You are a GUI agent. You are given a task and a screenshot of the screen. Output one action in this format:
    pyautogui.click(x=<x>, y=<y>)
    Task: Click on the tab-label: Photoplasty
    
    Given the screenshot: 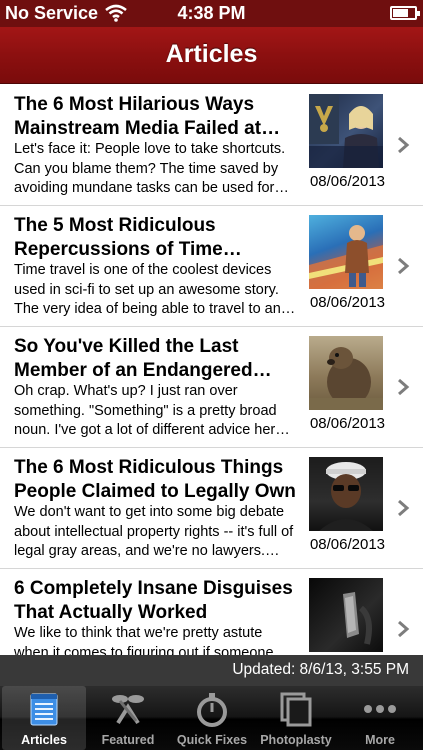 What is the action you would take?
    pyautogui.click(x=296, y=740)
    